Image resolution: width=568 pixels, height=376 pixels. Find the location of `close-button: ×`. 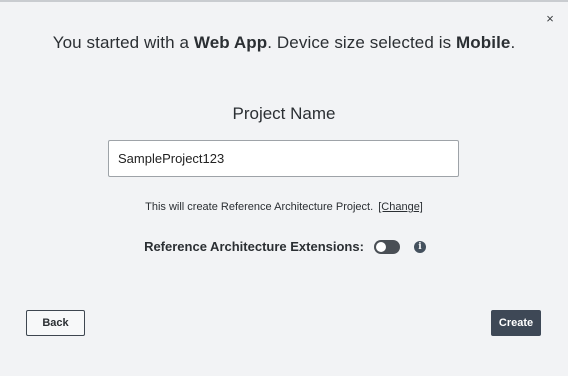

close-button: × is located at coordinates (550, 18).